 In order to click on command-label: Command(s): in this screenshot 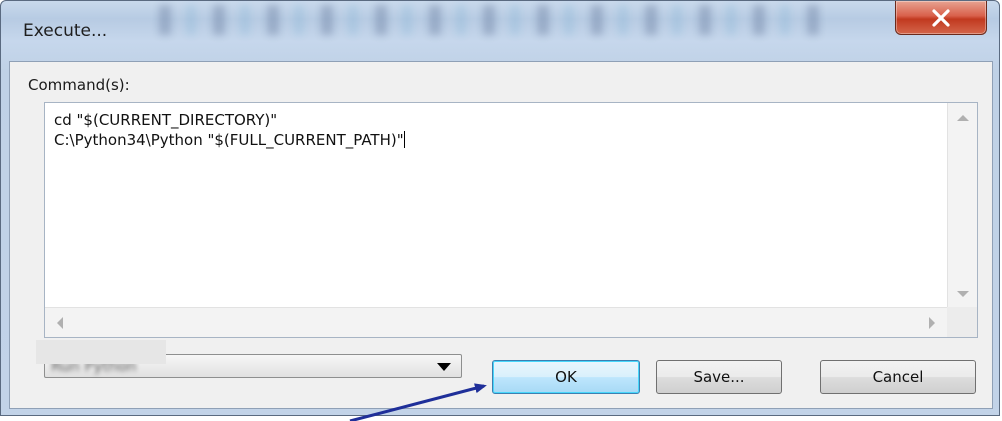, I will do `click(79, 85)`.